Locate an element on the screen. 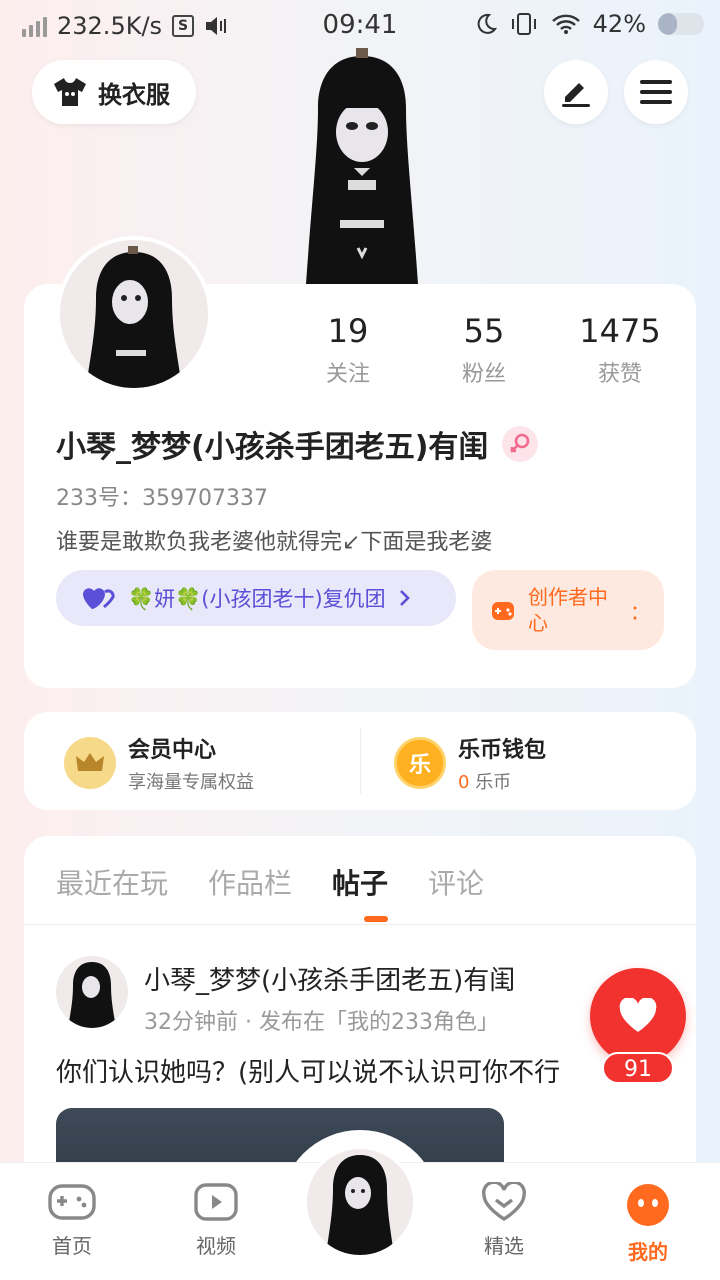 The image size is (720, 1280). user-id: 233号：359707337 is located at coordinates (162, 498).